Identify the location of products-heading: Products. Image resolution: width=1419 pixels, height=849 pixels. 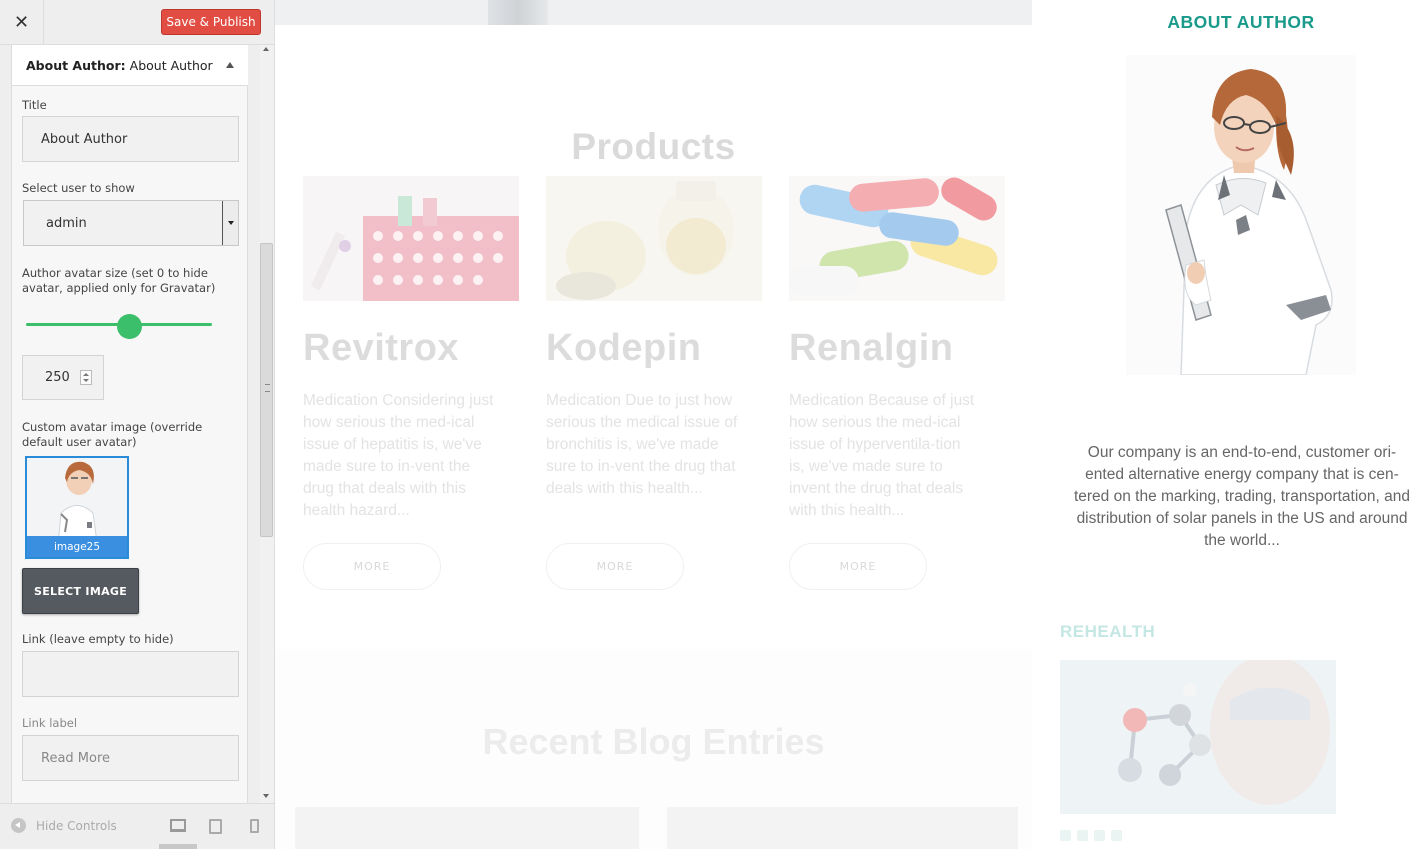
(653, 146).